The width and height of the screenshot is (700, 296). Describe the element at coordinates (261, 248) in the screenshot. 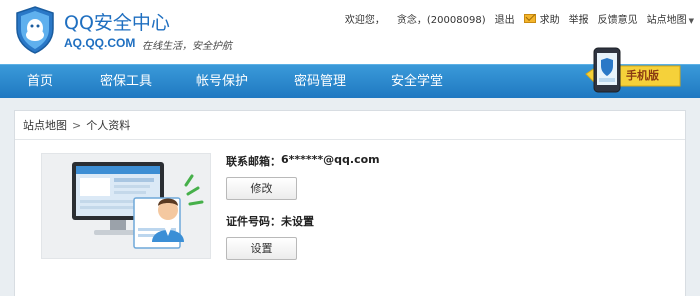

I see `set-id-button: 设置` at that location.